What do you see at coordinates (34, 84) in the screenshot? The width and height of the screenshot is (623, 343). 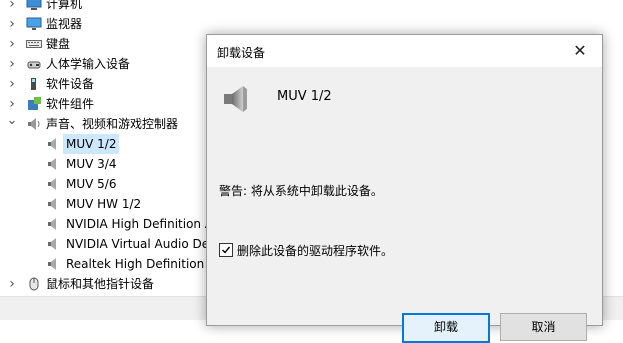 I see `software-device-icon` at bounding box center [34, 84].